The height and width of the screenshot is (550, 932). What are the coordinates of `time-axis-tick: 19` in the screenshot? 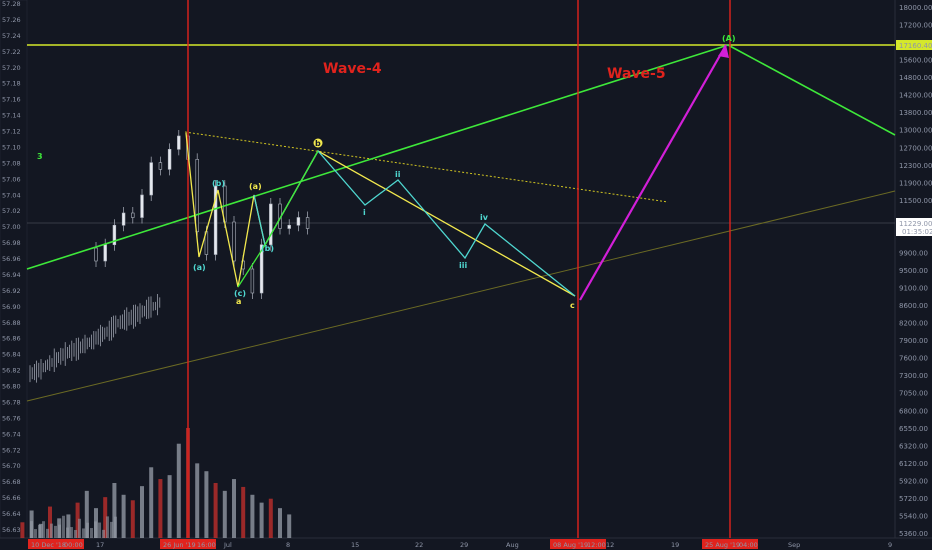 It's located at (675, 545).